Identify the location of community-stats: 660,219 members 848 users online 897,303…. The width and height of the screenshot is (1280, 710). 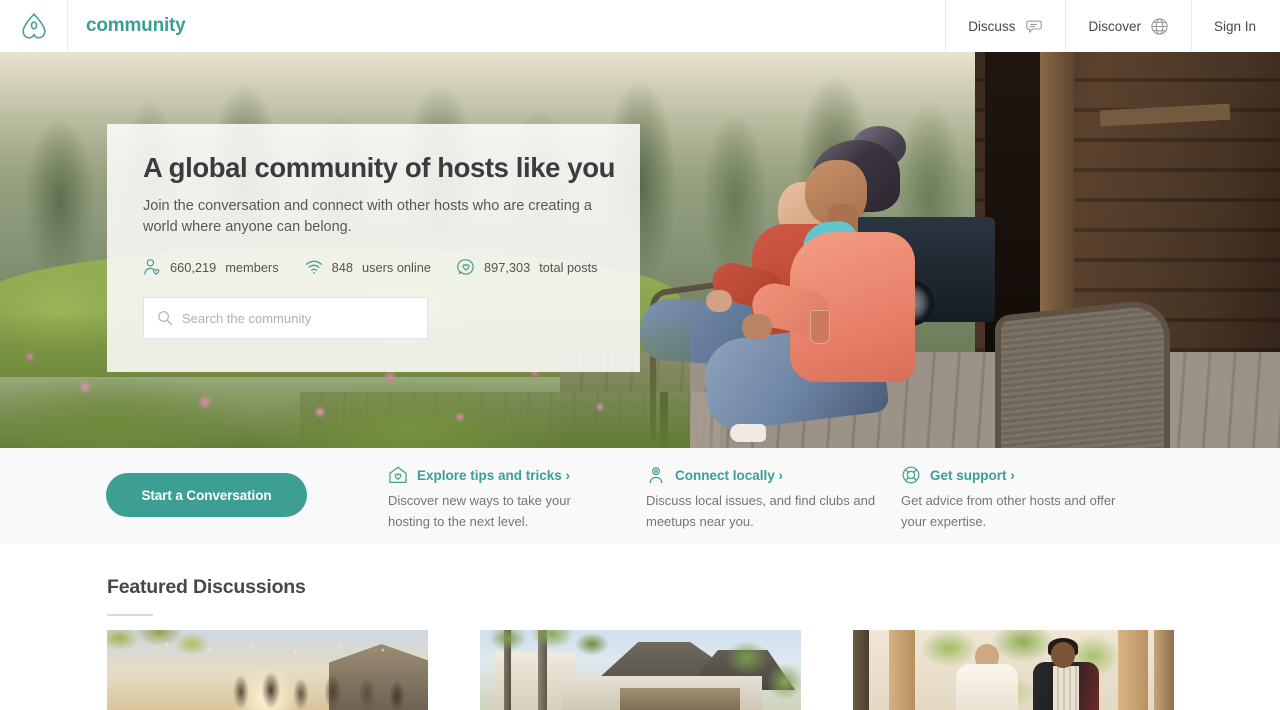
(391, 267).